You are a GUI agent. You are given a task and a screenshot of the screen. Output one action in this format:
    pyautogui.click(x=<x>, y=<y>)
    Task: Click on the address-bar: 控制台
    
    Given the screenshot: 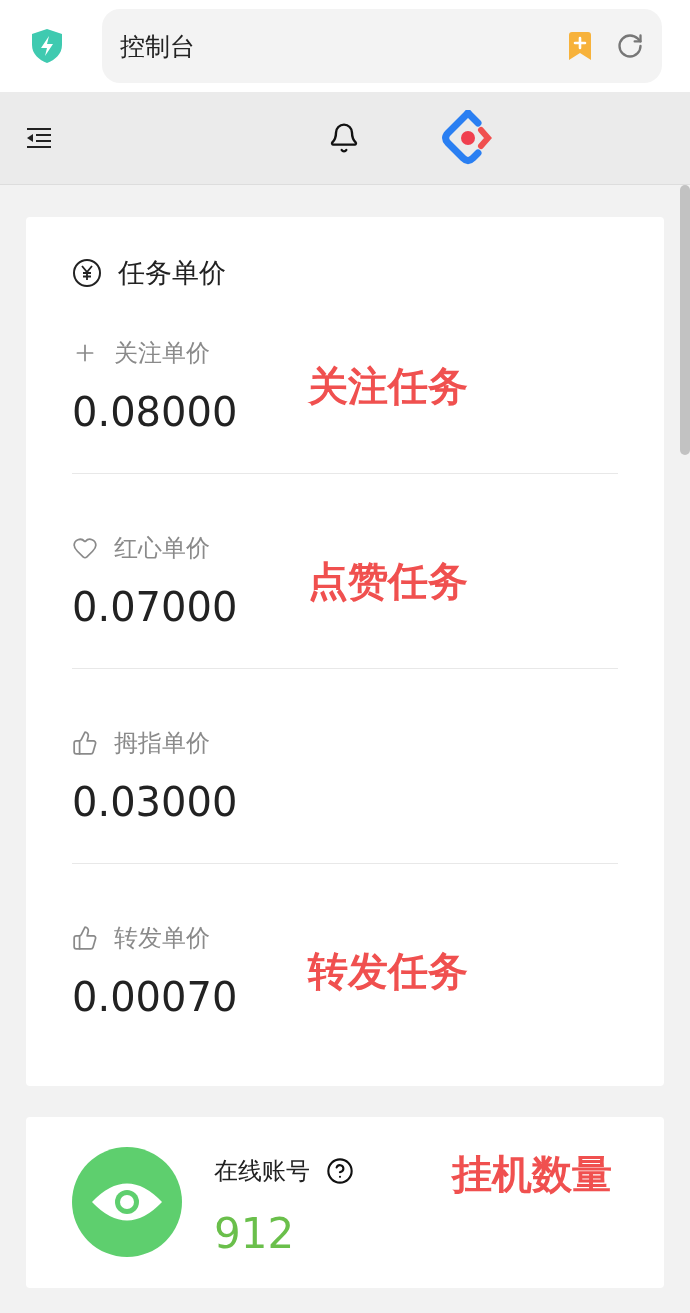 What is the action you would take?
    pyautogui.click(x=382, y=46)
    